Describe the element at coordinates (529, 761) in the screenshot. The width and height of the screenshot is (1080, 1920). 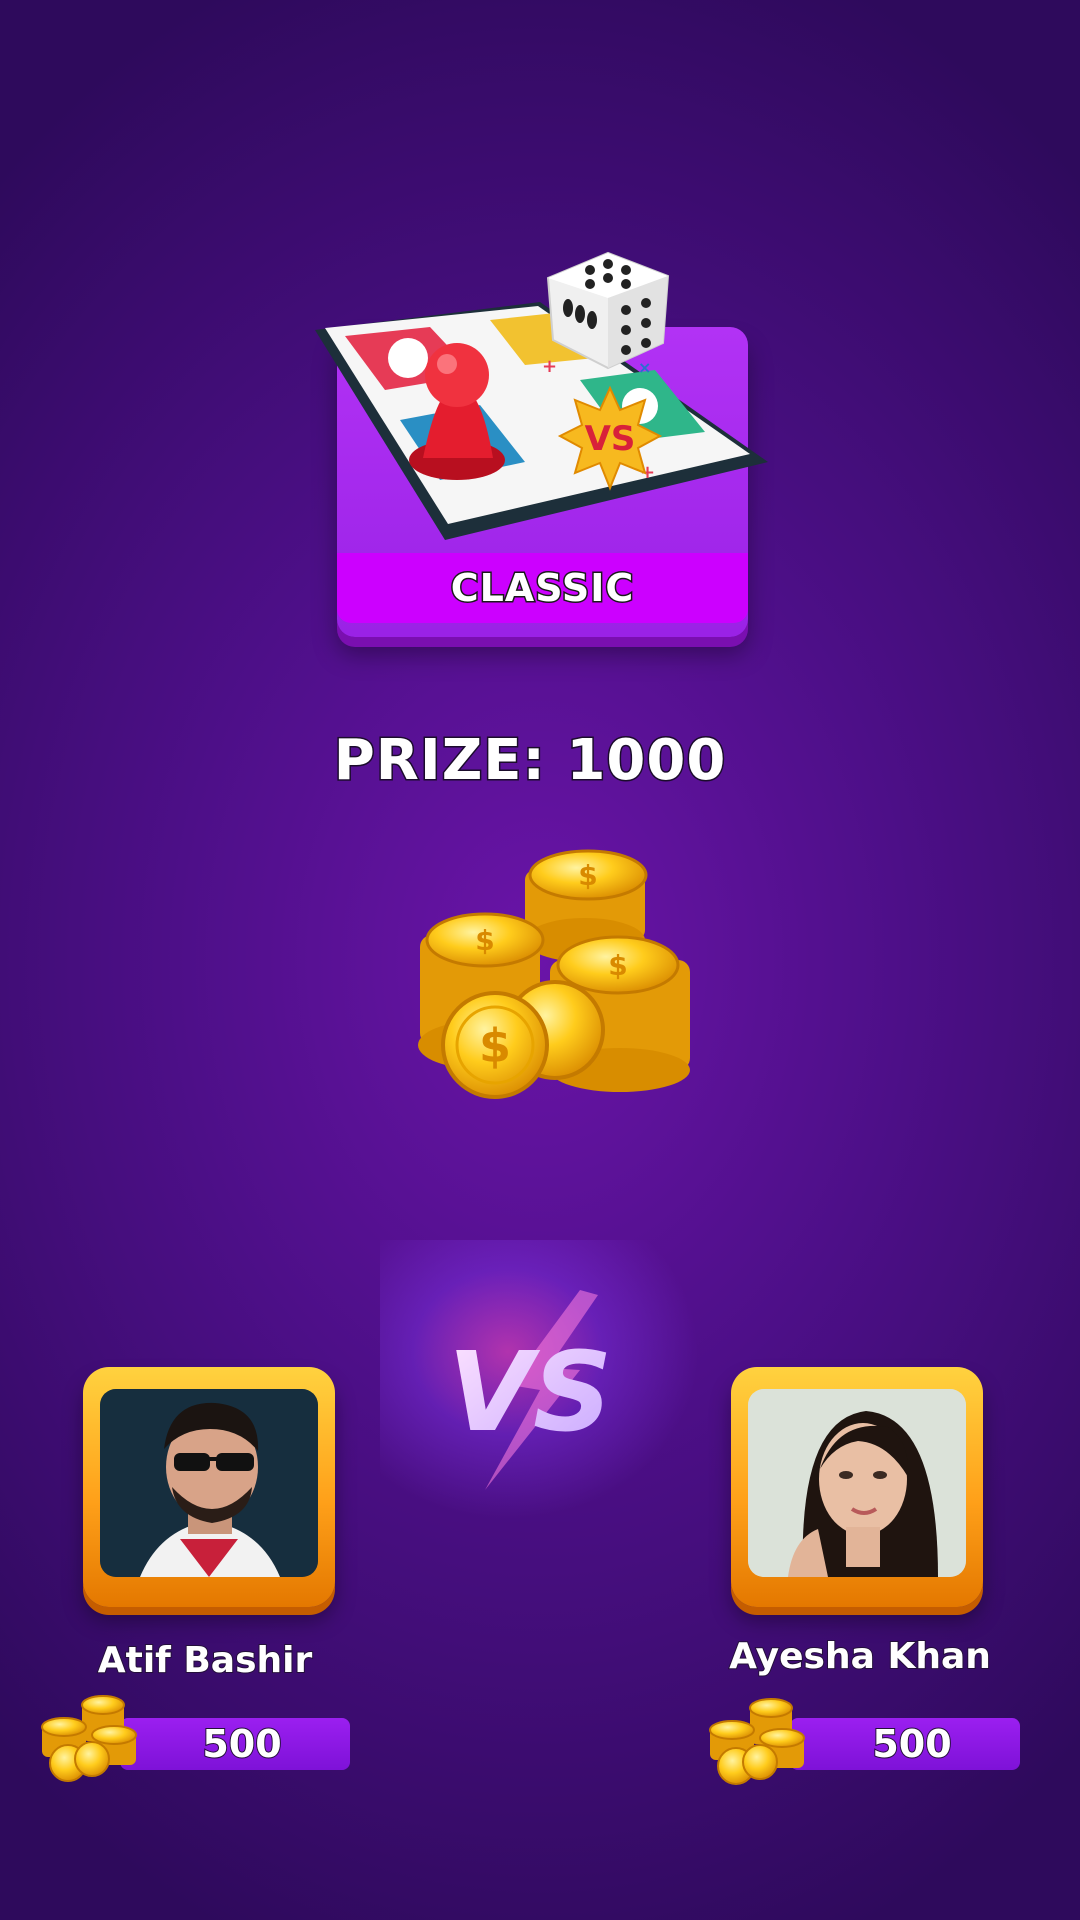
I see `prize-text: PRIZE: 1000` at that location.